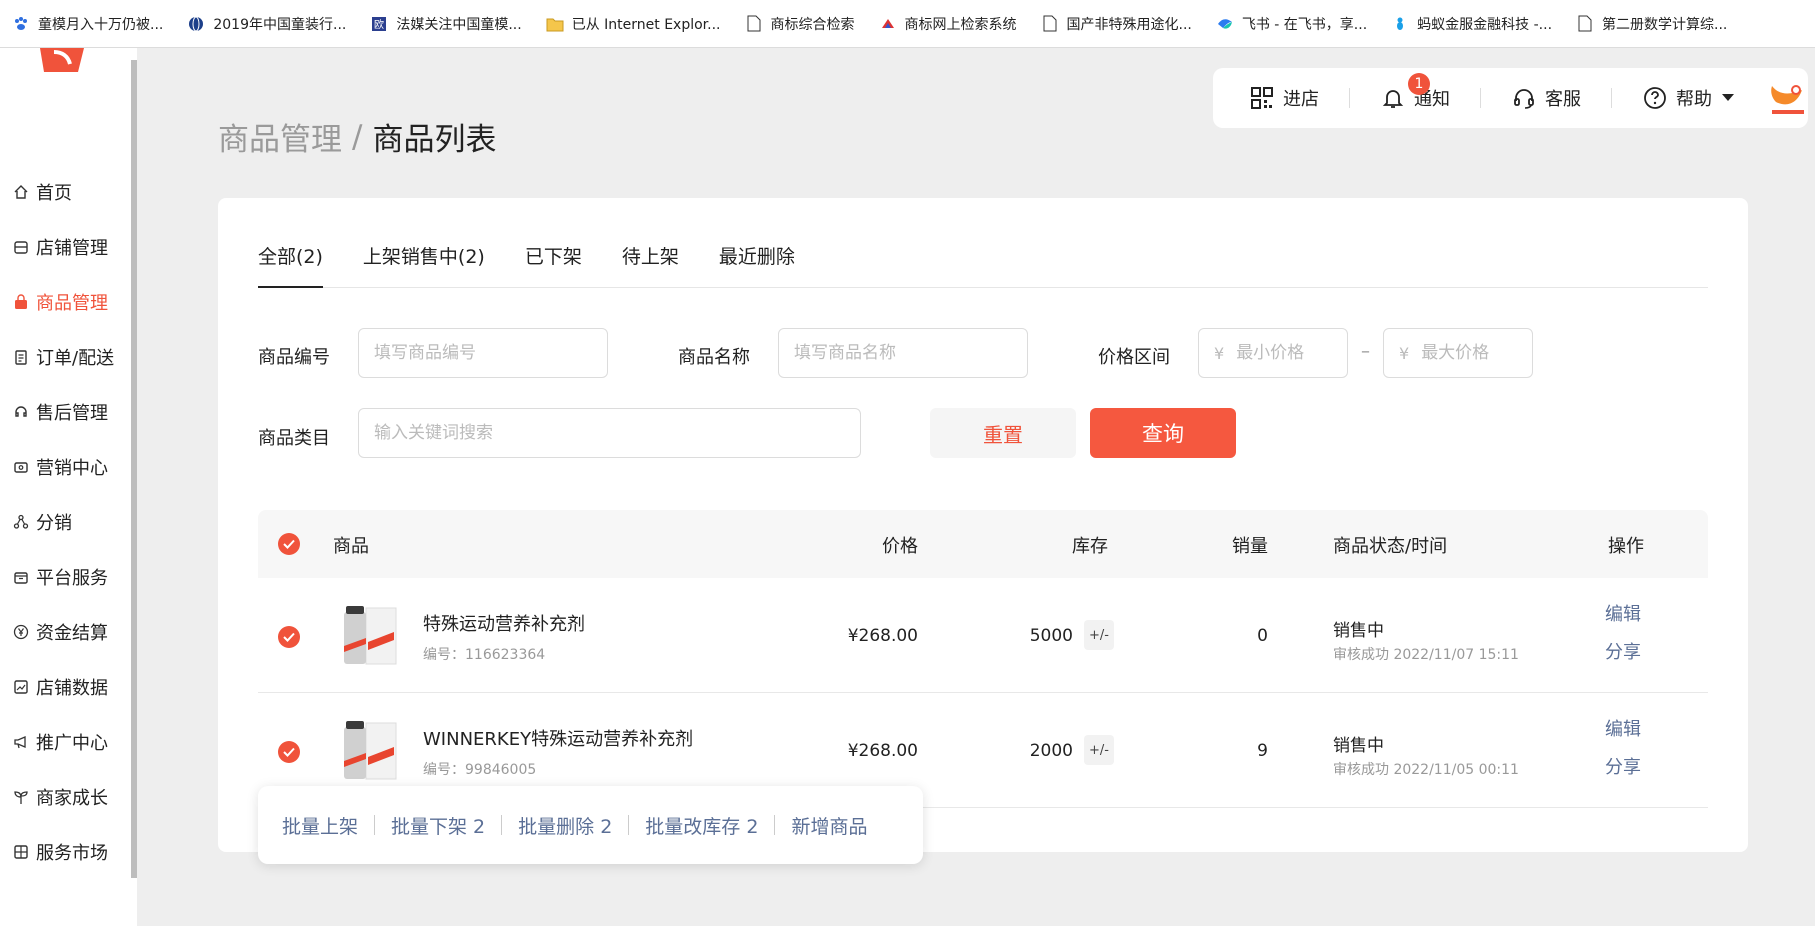 The width and height of the screenshot is (1815, 926). Describe the element at coordinates (1788, 98) in the screenshot. I see `brand-logo-icon` at that location.